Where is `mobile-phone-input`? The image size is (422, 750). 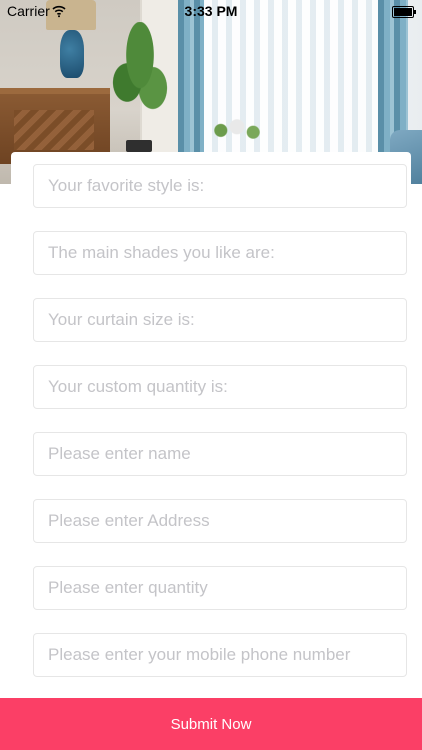 mobile-phone-input is located at coordinates (220, 655).